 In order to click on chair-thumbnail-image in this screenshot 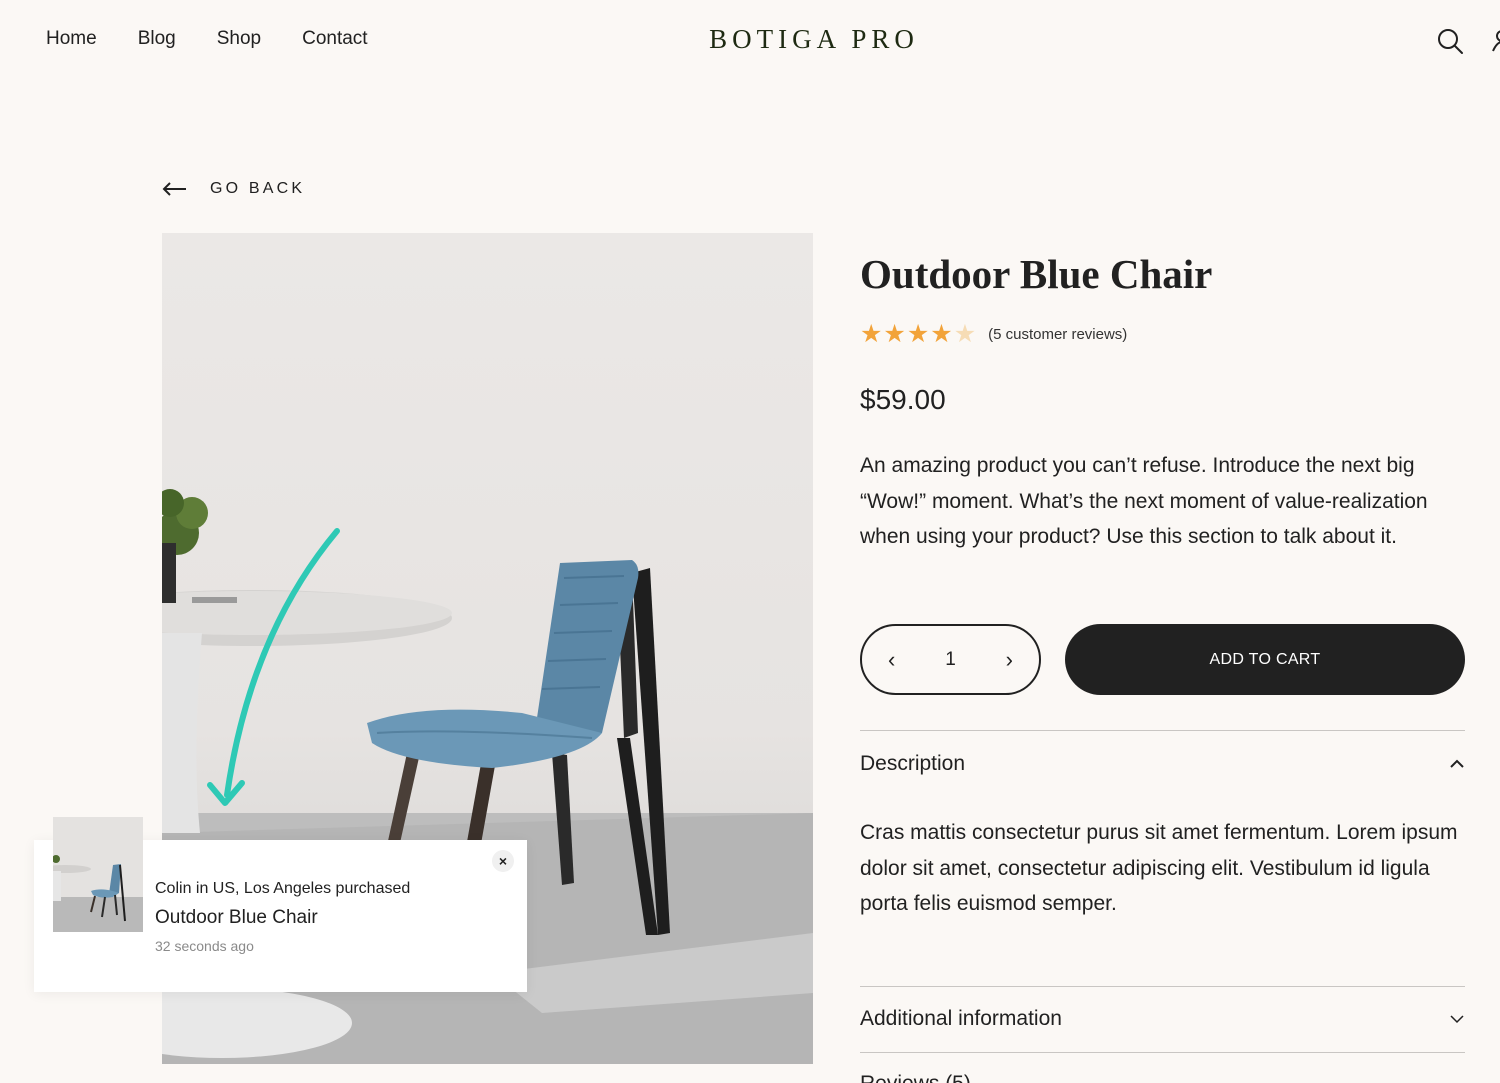, I will do `click(98, 874)`.